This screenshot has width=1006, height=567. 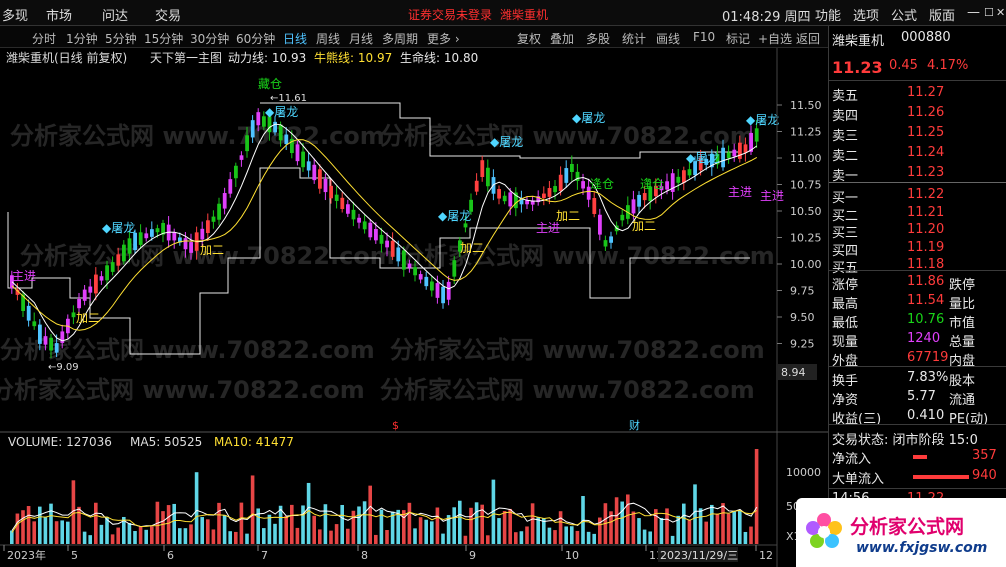 I want to click on ask-price: 11.26, so click(x=926, y=112).